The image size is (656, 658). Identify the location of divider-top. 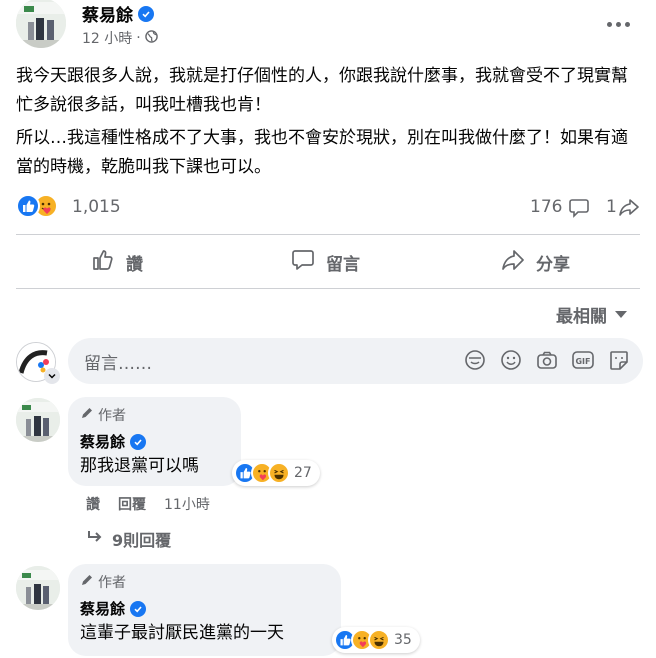
(328, 234).